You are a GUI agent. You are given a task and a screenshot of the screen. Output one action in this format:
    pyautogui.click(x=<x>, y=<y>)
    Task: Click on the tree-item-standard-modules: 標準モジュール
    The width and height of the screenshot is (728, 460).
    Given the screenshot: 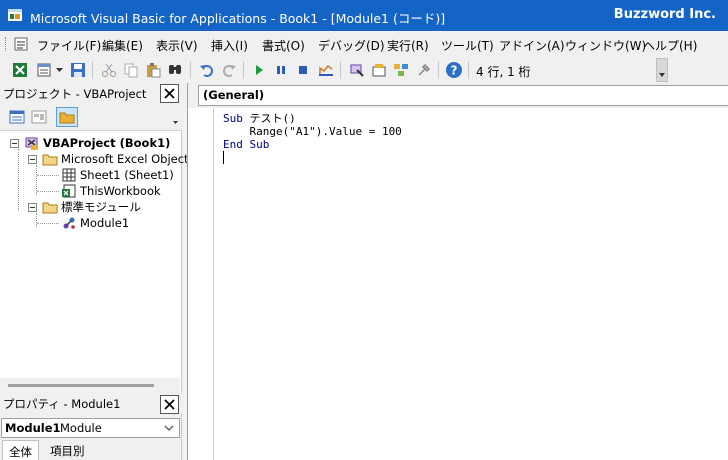 What is the action you would take?
    pyautogui.click(x=91, y=207)
    